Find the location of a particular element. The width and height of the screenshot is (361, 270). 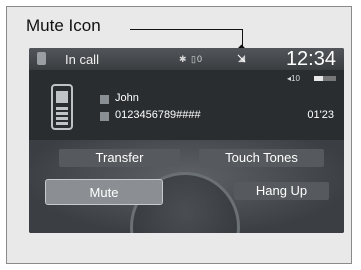

status-indicators: ✱ ▯0 is located at coordinates (191, 59).